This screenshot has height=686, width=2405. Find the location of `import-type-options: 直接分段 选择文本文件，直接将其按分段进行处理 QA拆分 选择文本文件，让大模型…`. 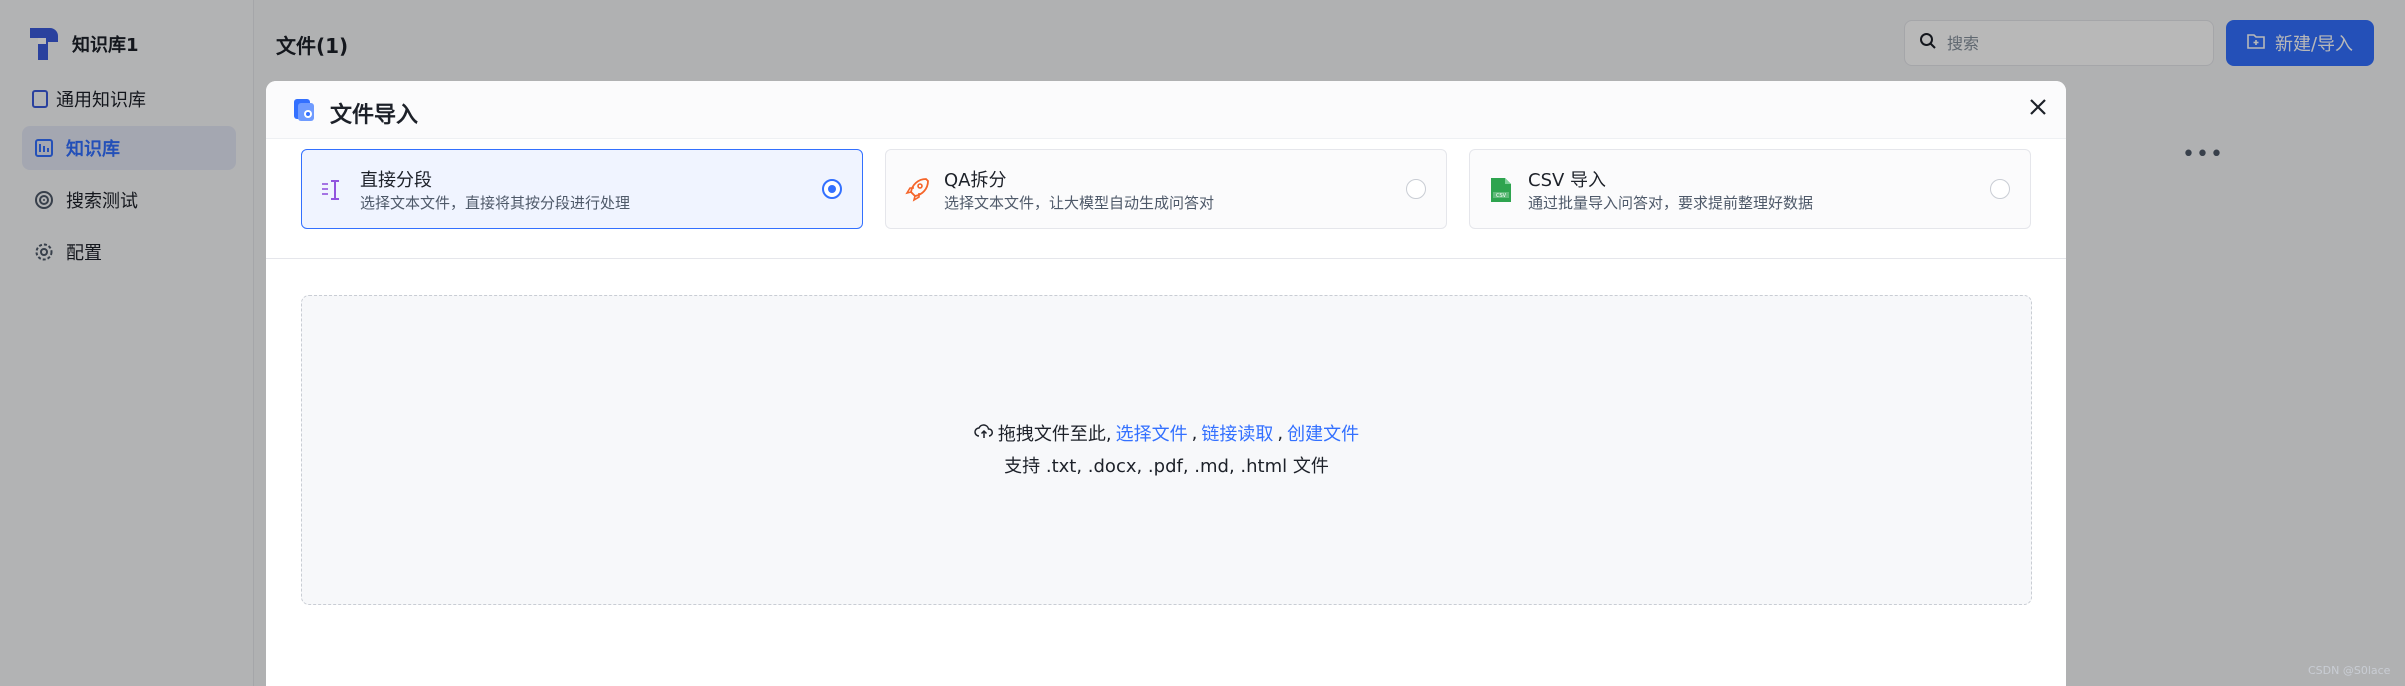

import-type-options: 直接分段 选择文本文件，直接将其按分段进行处理 QA拆分 选择文本文件，让大模型… is located at coordinates (1166, 189).